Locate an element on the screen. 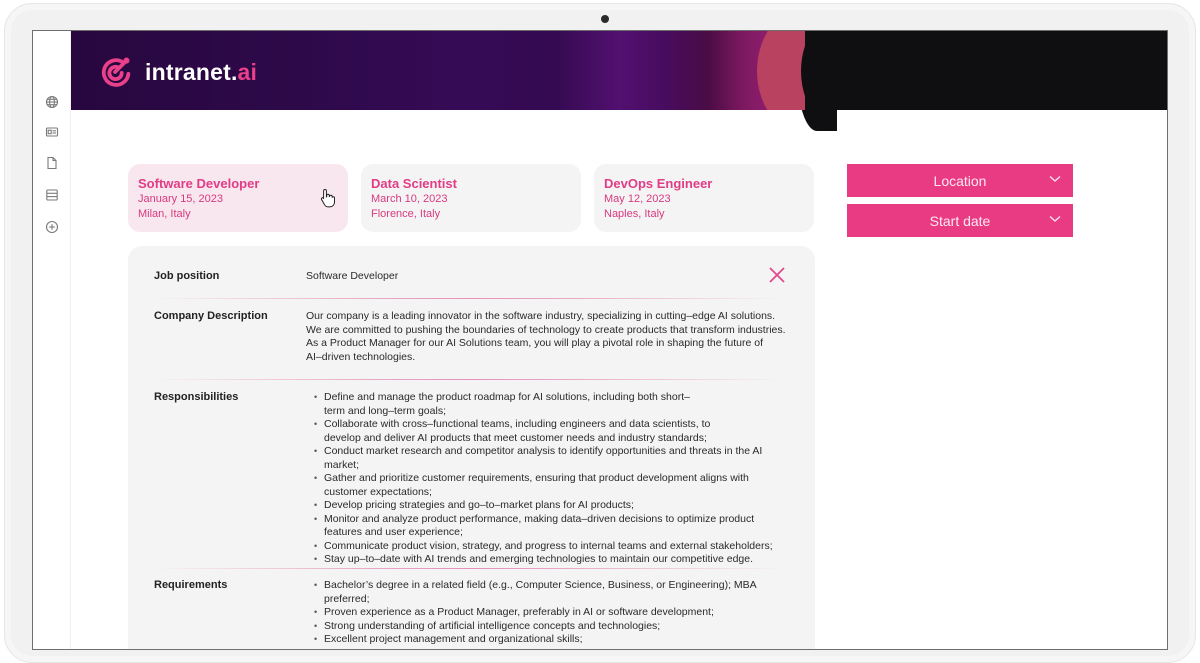  job-card-location: Milan, Italy is located at coordinates (164, 214).